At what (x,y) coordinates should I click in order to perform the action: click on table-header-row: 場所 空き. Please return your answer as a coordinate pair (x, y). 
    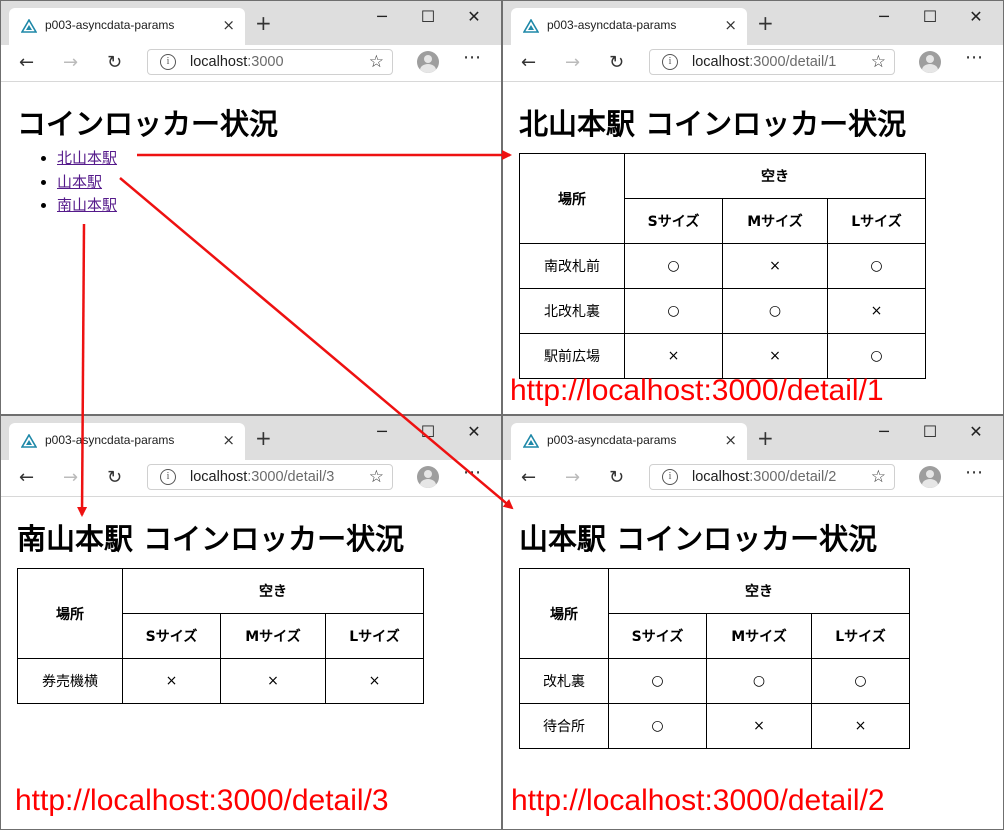
    Looking at the image, I should click on (220, 613).